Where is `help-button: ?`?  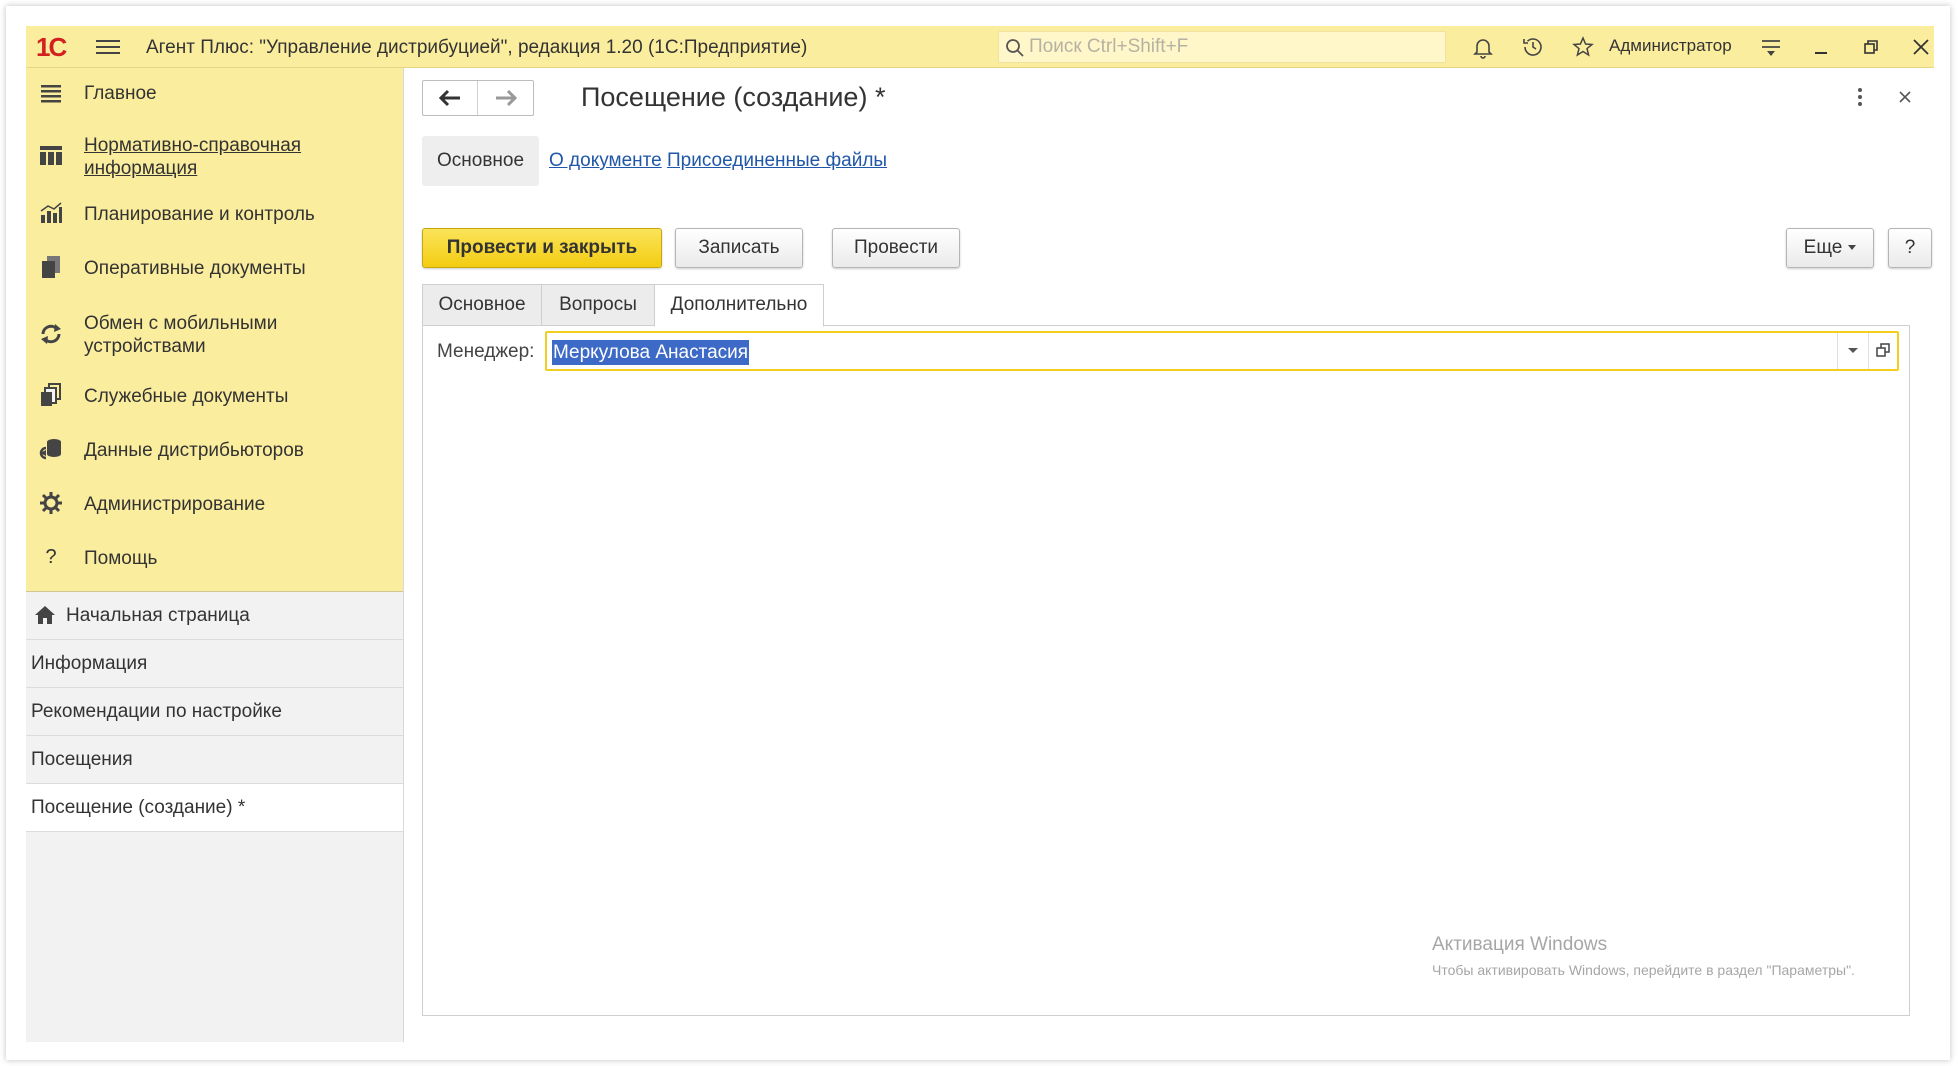
help-button: ? is located at coordinates (1910, 248).